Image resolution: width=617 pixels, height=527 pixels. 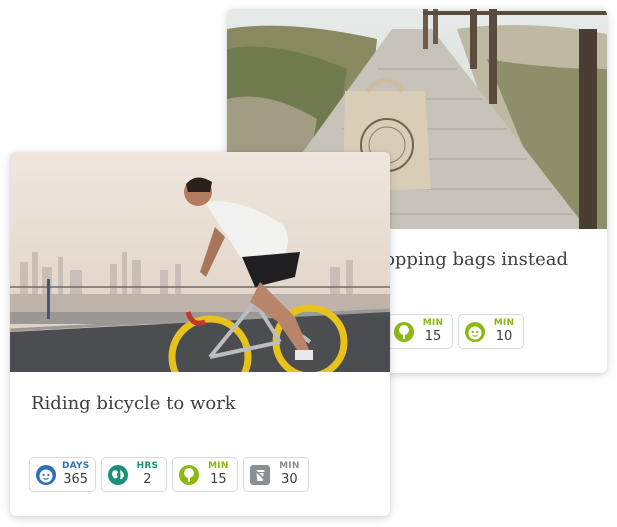 I want to click on stat-value: 30, so click(x=289, y=479).